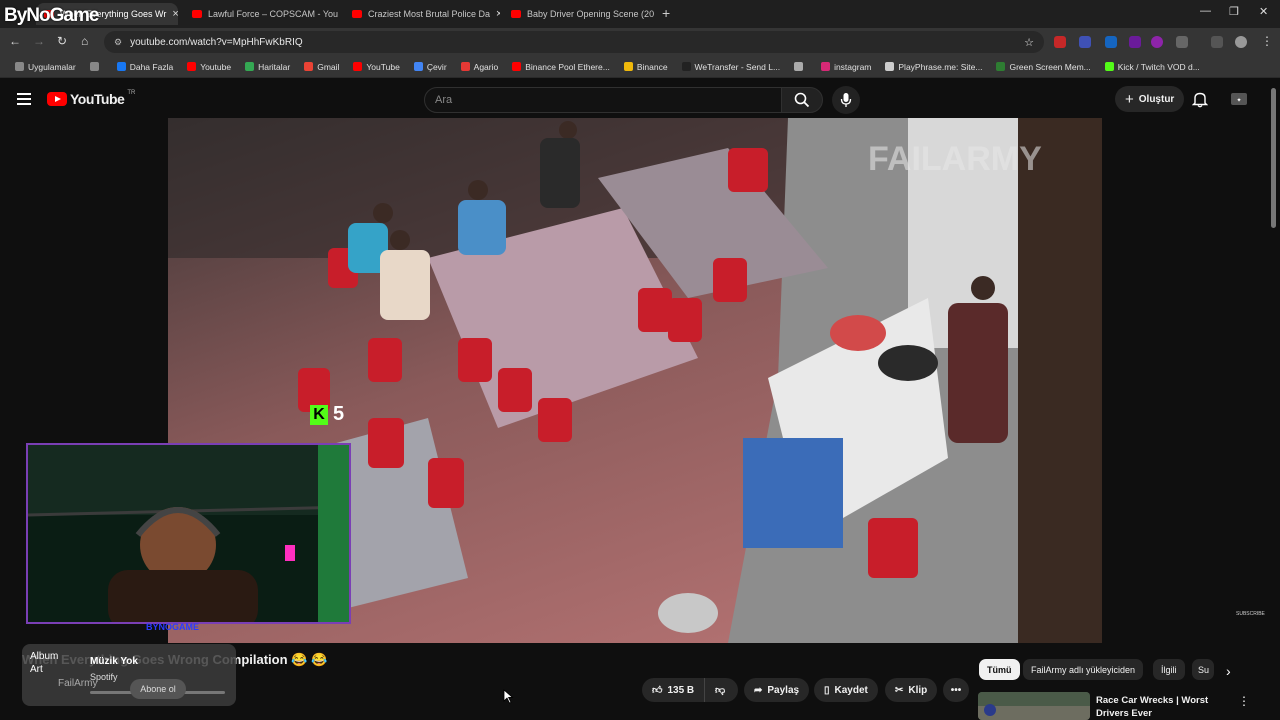 The width and height of the screenshot is (1280, 720). I want to click on notifications-bell-icon, so click(1200, 99).